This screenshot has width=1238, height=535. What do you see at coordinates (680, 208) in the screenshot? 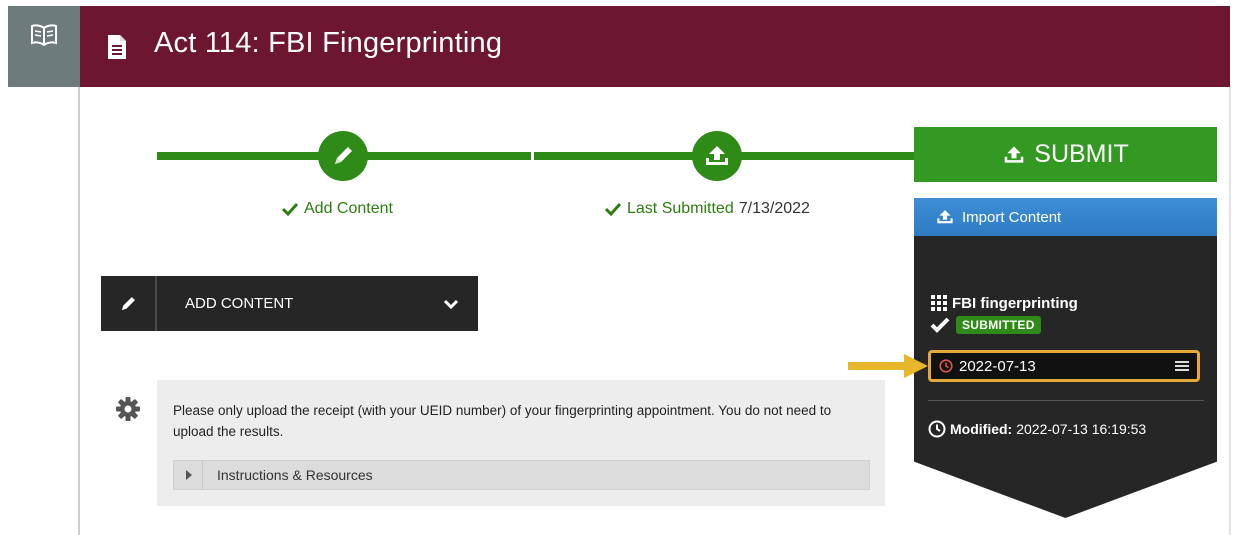
I see `step-2-label: Last Submitted` at bounding box center [680, 208].